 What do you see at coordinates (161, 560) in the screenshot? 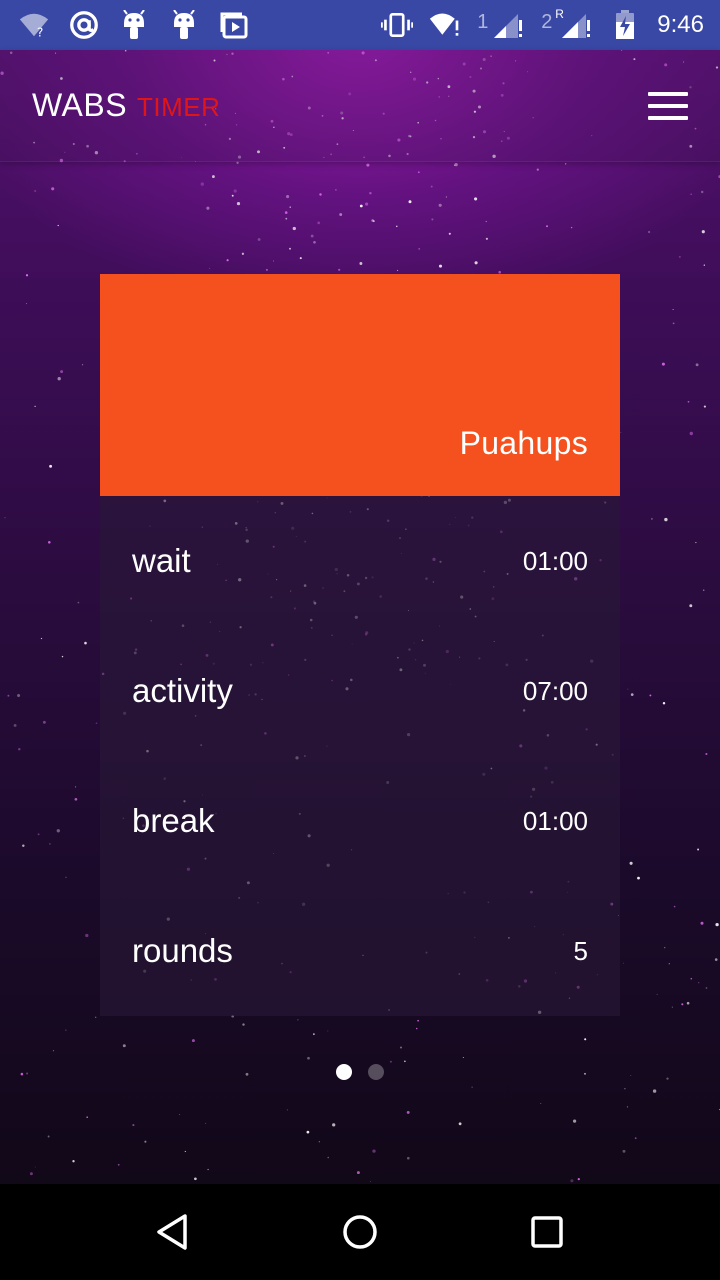
I see `setting-label: wait` at bounding box center [161, 560].